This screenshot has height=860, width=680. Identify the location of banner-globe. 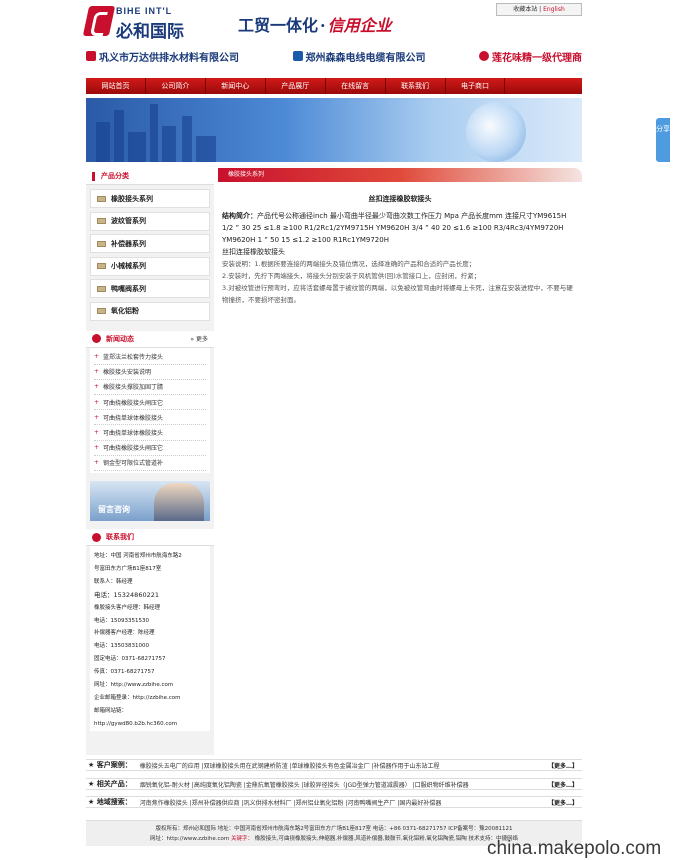
(496, 132).